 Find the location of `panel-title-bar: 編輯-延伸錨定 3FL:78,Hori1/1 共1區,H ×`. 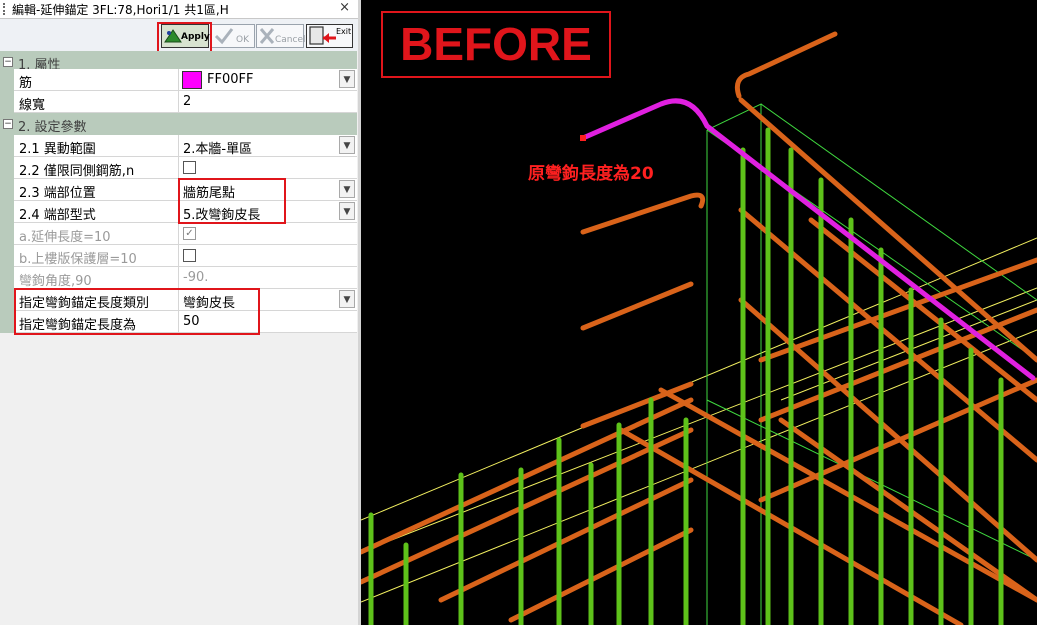

panel-title-bar: 編輯-延伸錨定 3FL:78,Hori1/1 共1區,H × is located at coordinates (179, 9).